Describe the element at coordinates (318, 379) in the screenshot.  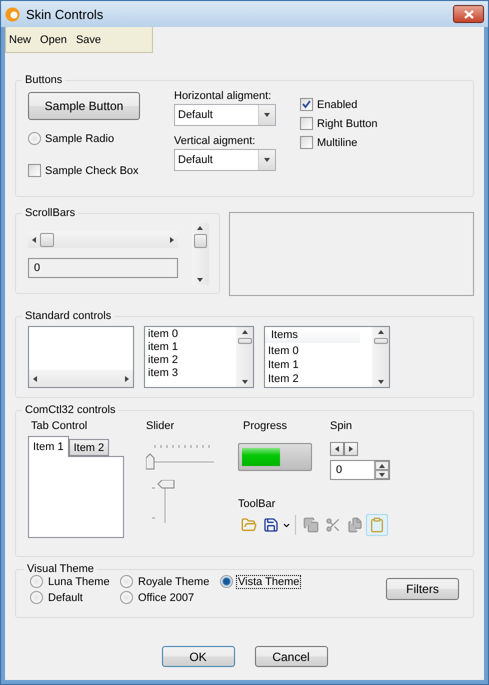
I see `list-item: Item 2` at that location.